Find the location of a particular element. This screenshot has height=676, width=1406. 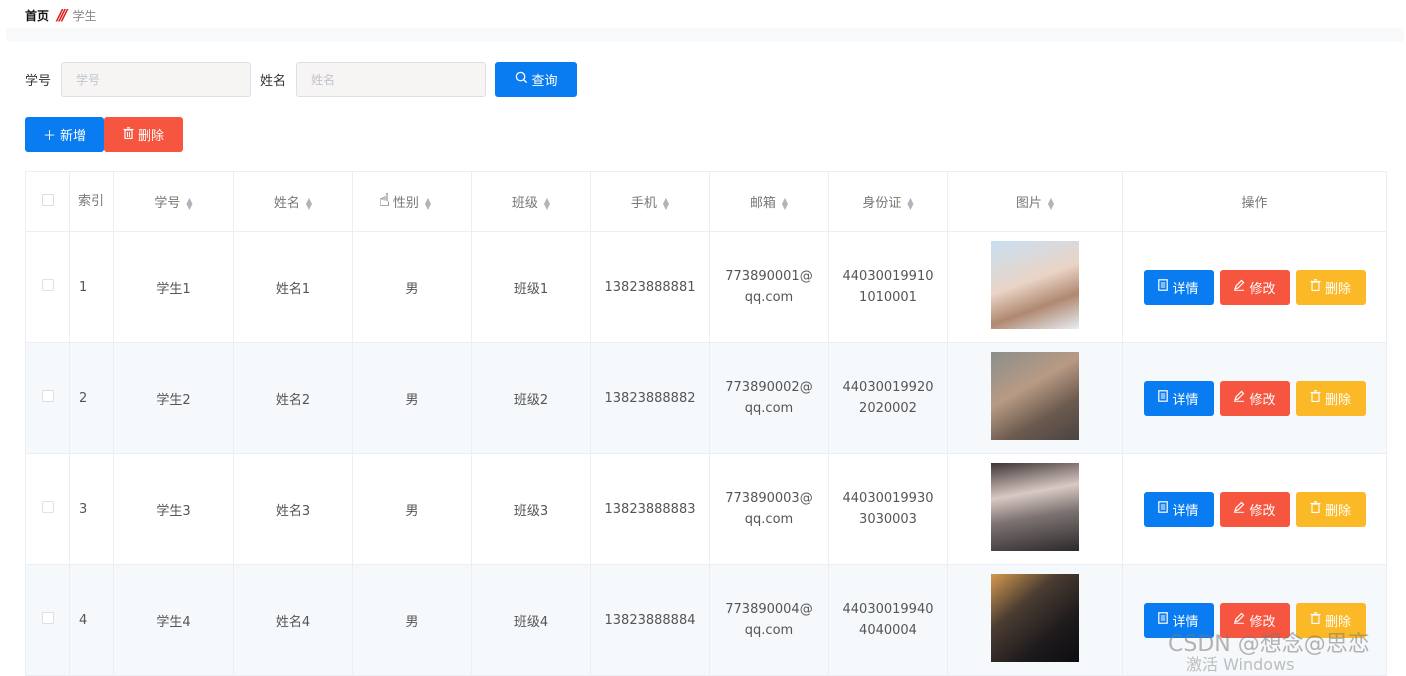

header-phone: 手机 ▲ ▼ is located at coordinates (650, 201).